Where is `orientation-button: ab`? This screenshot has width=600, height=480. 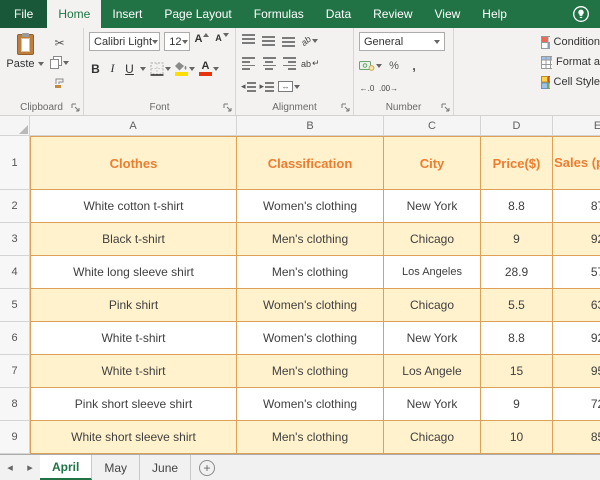 orientation-button: ab is located at coordinates (309, 40).